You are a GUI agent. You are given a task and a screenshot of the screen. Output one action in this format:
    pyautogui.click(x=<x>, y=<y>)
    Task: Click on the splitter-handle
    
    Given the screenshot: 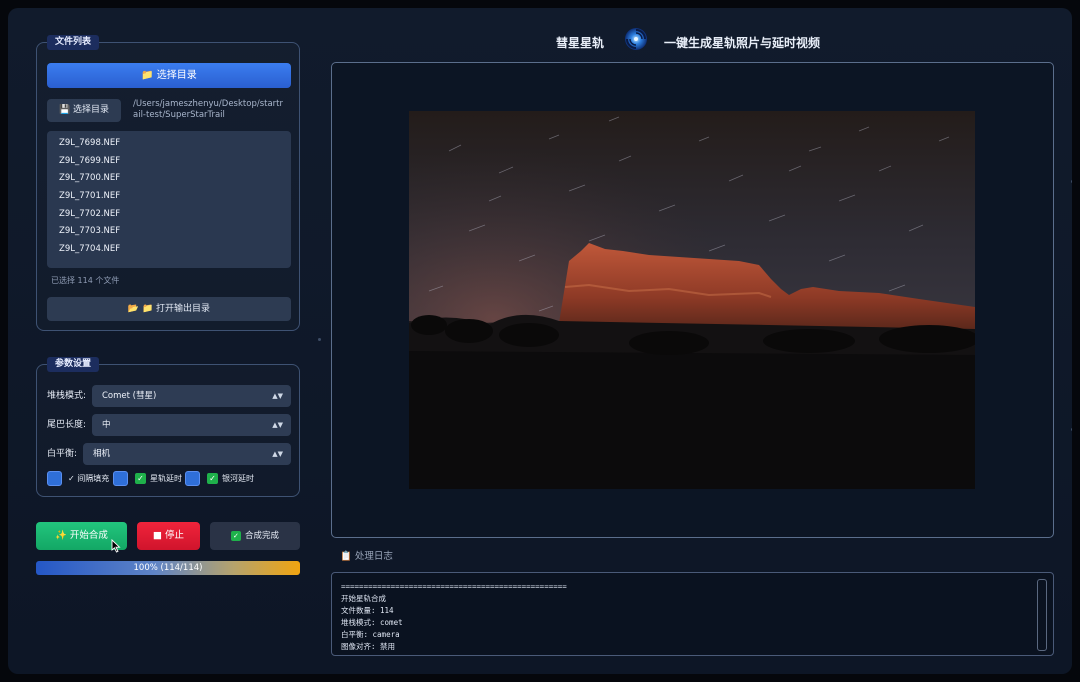 What is the action you would take?
    pyautogui.click(x=319, y=339)
    